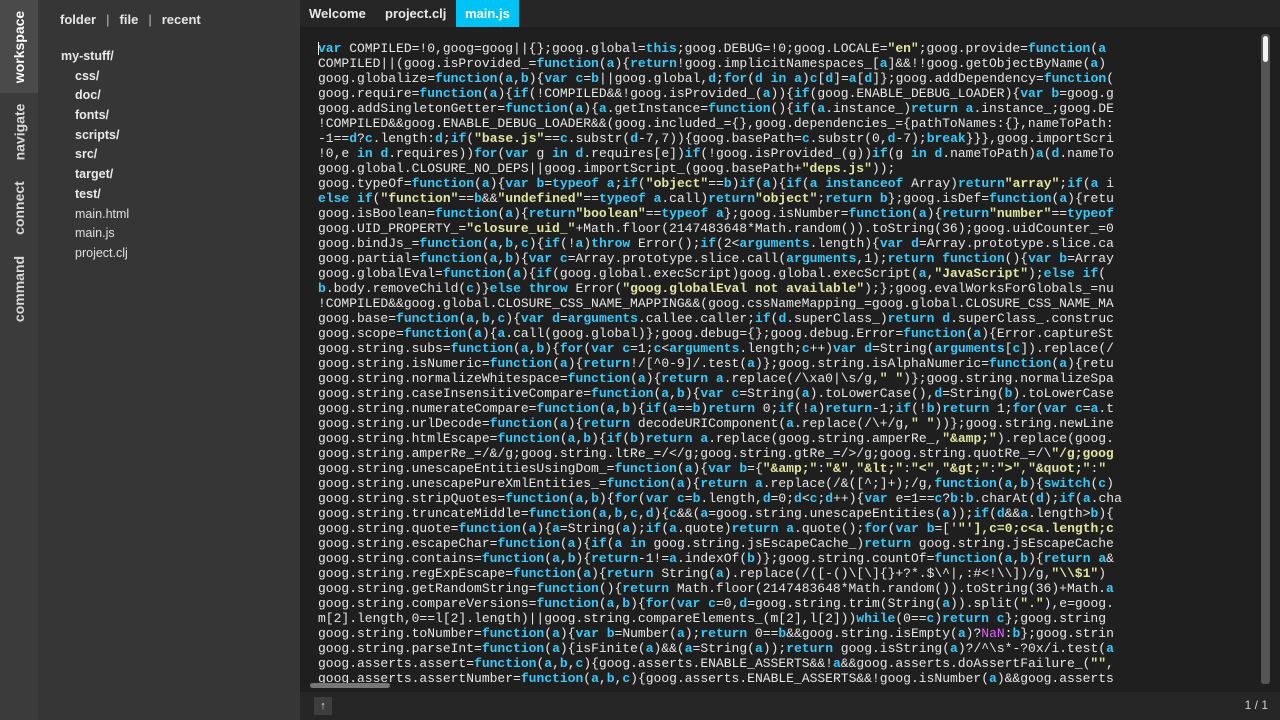 This screenshot has height=720, width=1280. I want to click on tree-folder-item: doc/, so click(95, 96).